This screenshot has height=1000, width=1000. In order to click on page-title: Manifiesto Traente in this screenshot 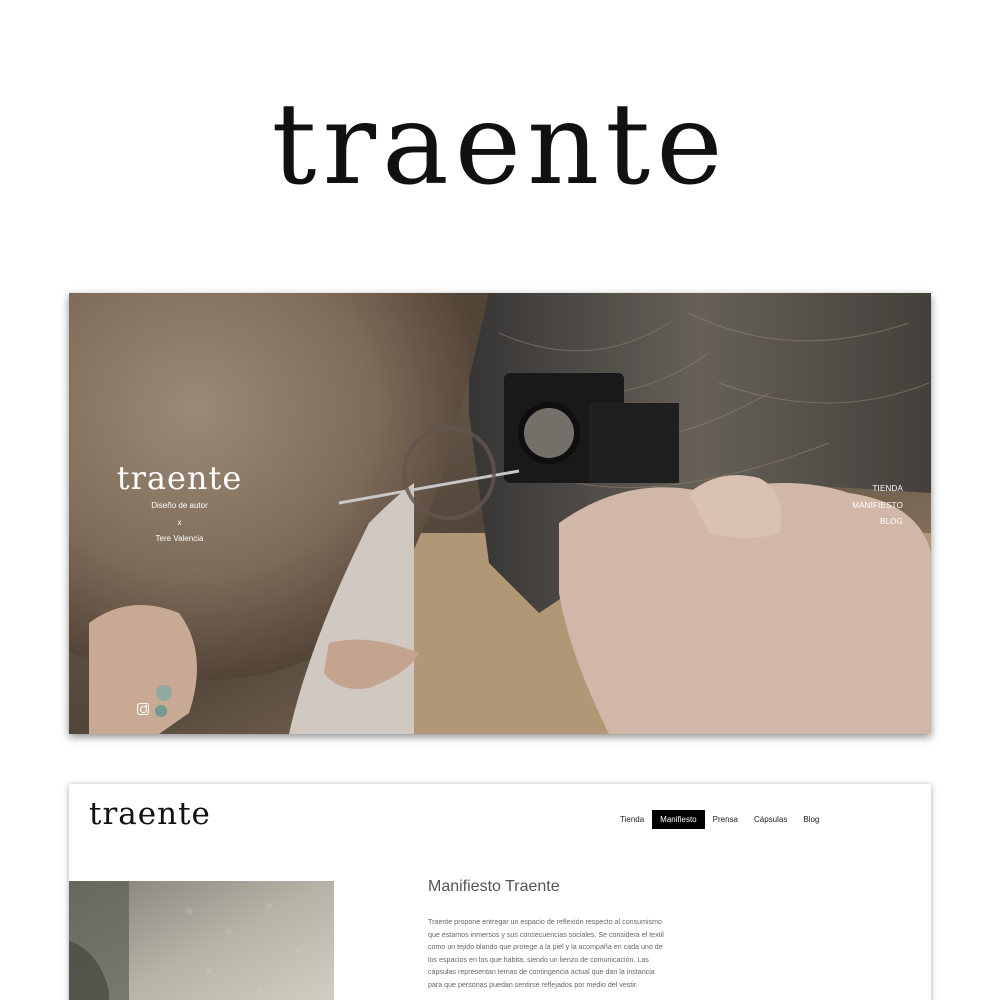, I will do `click(494, 886)`.